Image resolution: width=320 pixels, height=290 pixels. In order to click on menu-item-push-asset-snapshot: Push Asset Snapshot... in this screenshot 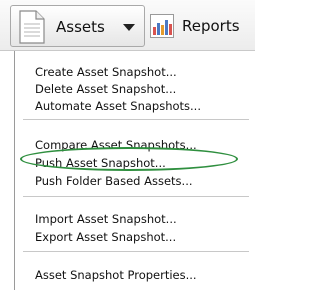, I will do `click(100, 163)`.